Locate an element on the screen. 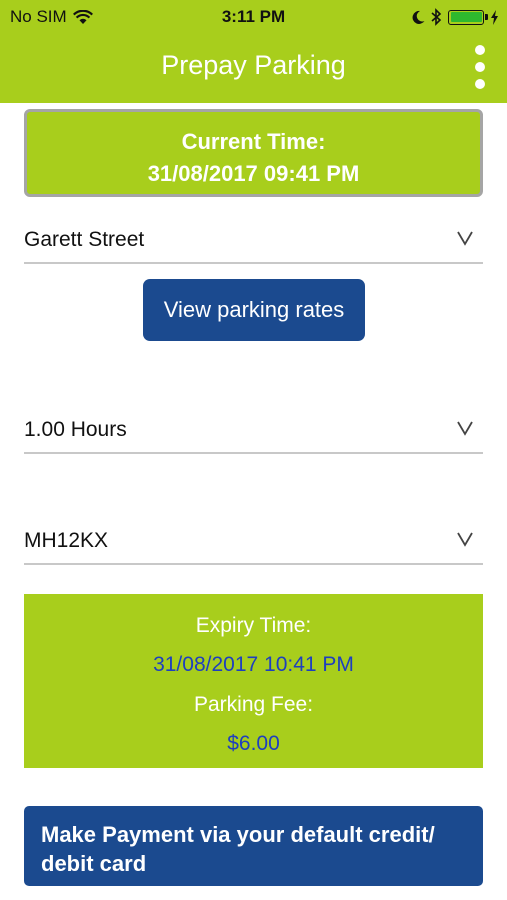 This screenshot has height=900, width=507. vehicle-plate-value: MH12KX is located at coordinates (66, 540).